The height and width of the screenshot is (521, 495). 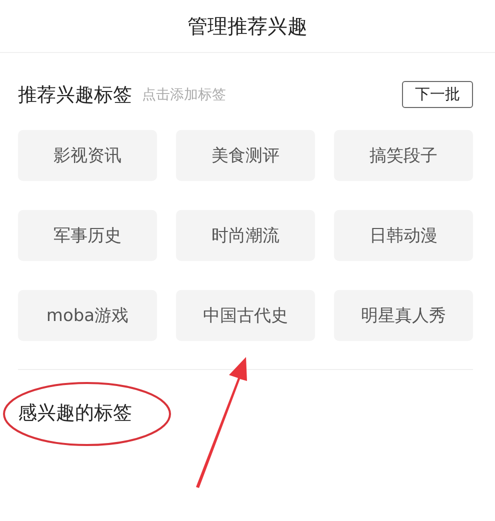 I want to click on interest-tag: 时尚潮流, so click(x=245, y=235).